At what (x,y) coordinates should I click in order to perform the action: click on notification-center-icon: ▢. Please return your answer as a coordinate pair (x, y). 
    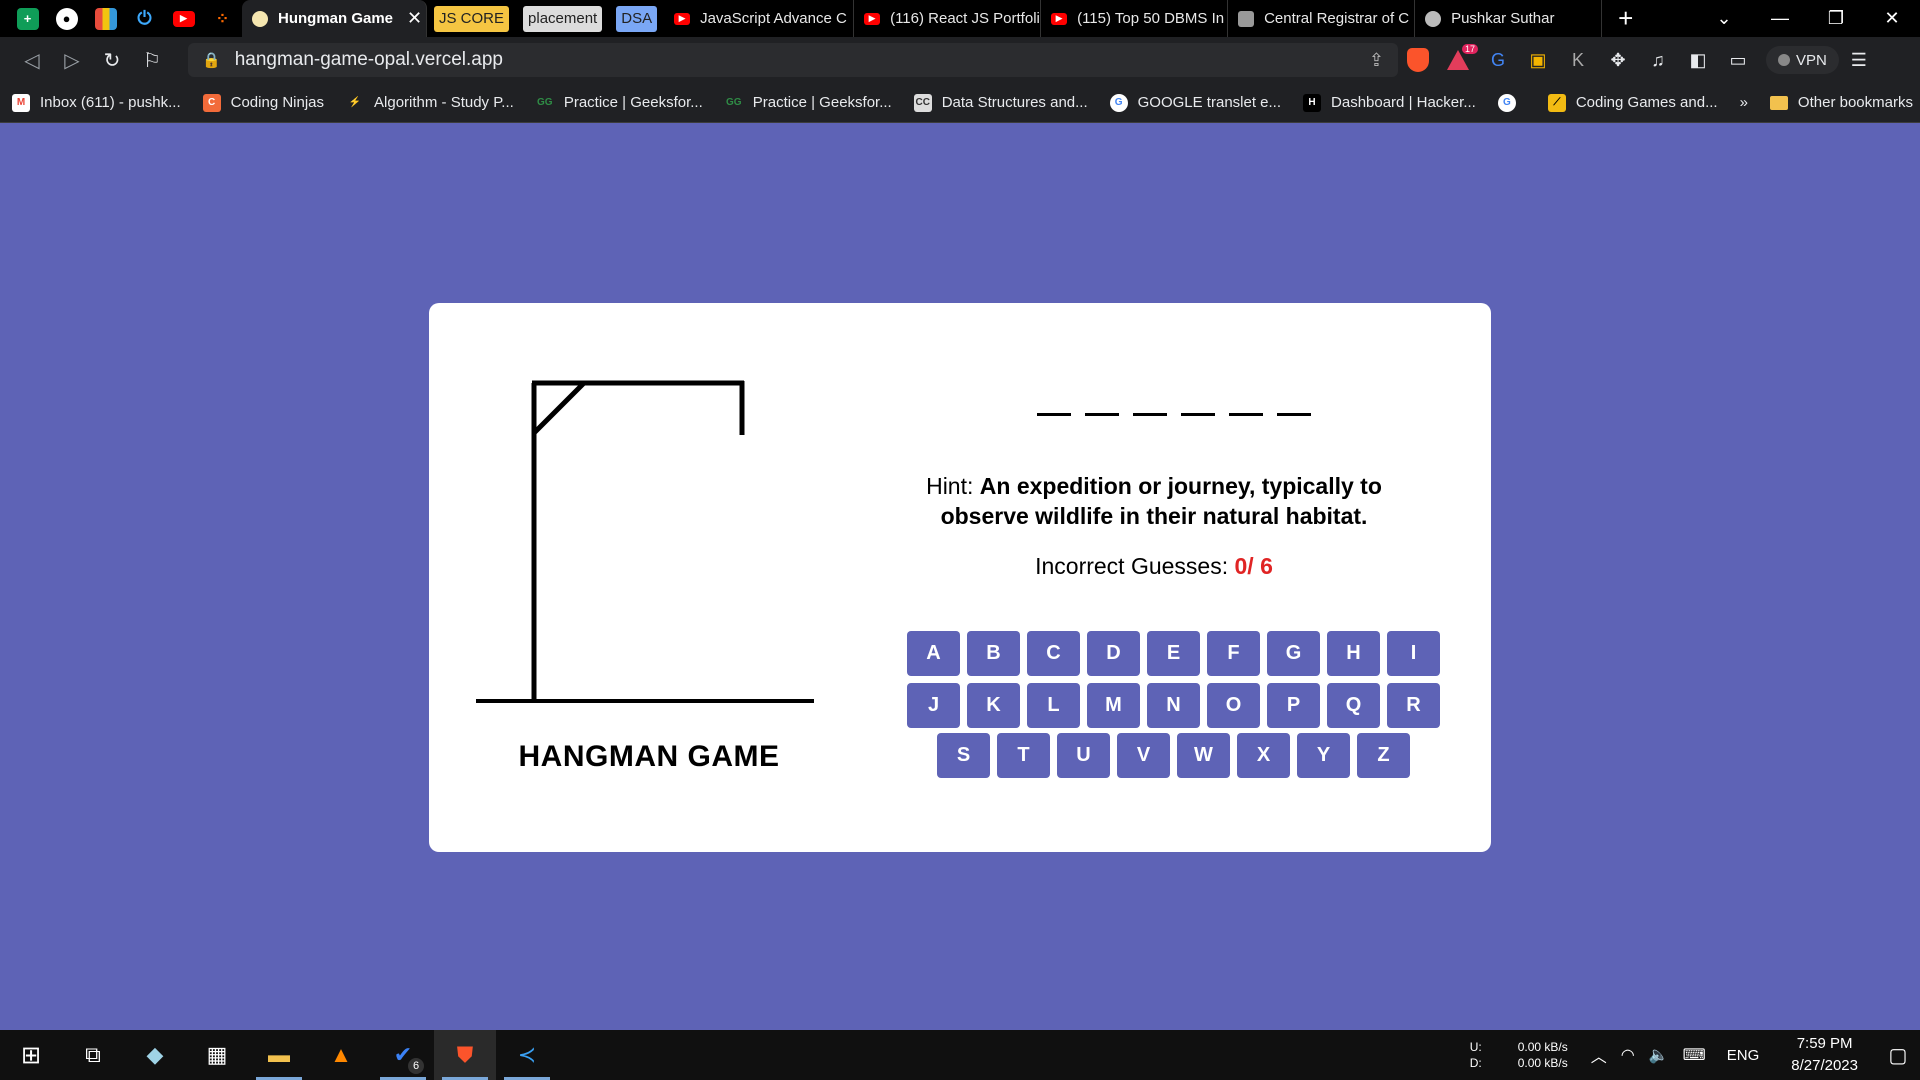
    Looking at the image, I should click on (1898, 1055).